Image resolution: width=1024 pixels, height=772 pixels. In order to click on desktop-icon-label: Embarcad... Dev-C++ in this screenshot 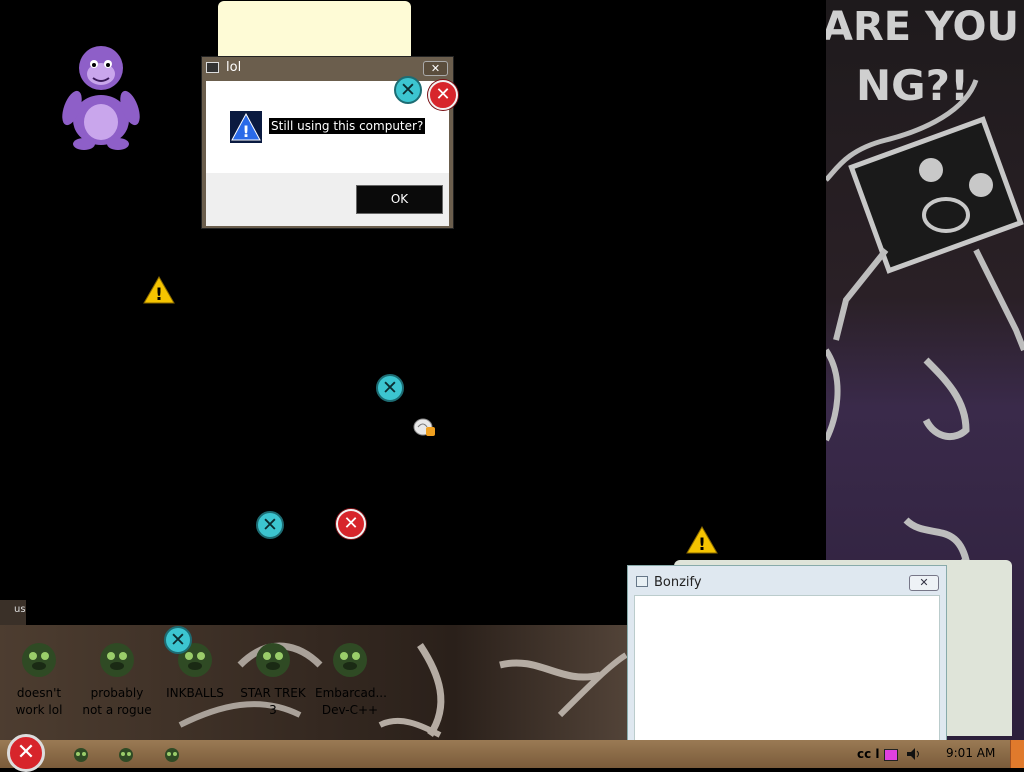, I will do `click(351, 701)`.